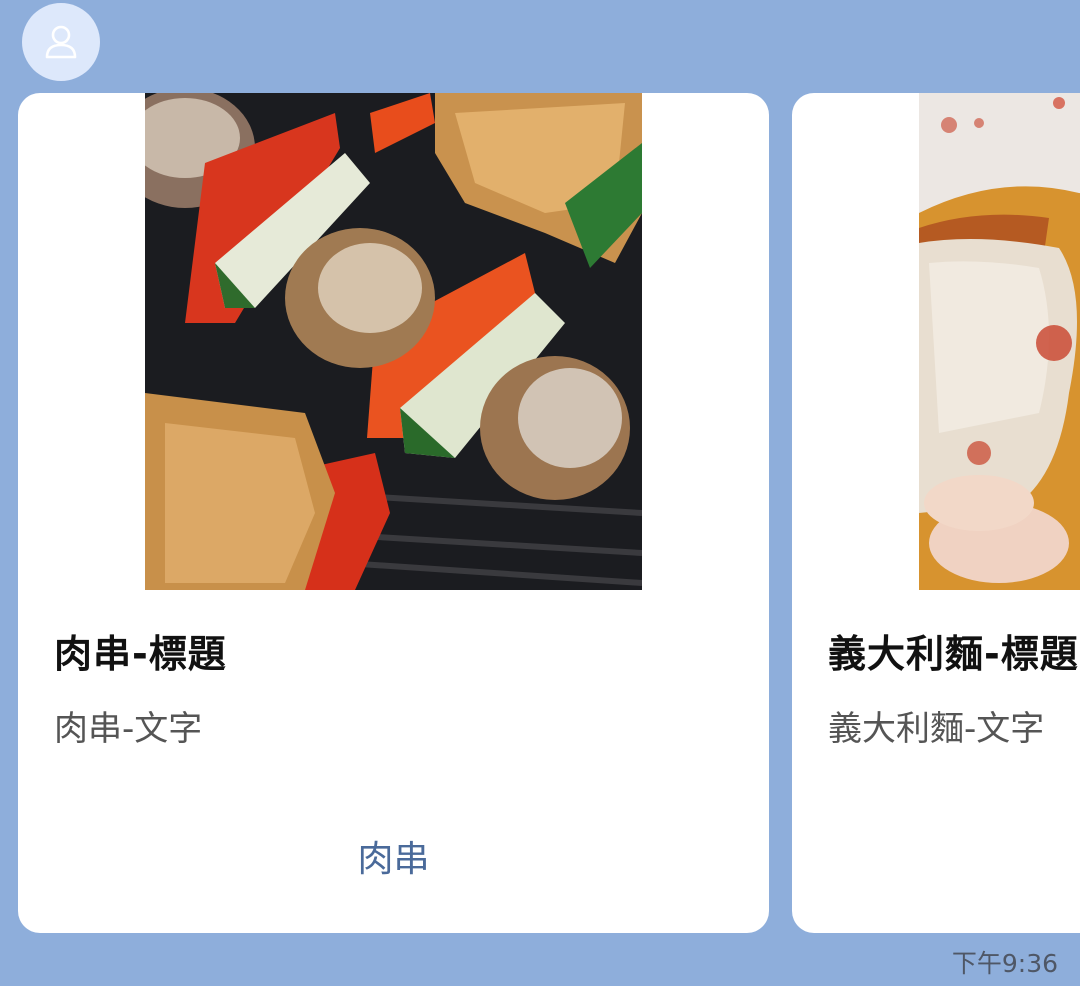 The height and width of the screenshot is (986, 1080). I want to click on card-text: 肉串-文字, so click(128, 729).